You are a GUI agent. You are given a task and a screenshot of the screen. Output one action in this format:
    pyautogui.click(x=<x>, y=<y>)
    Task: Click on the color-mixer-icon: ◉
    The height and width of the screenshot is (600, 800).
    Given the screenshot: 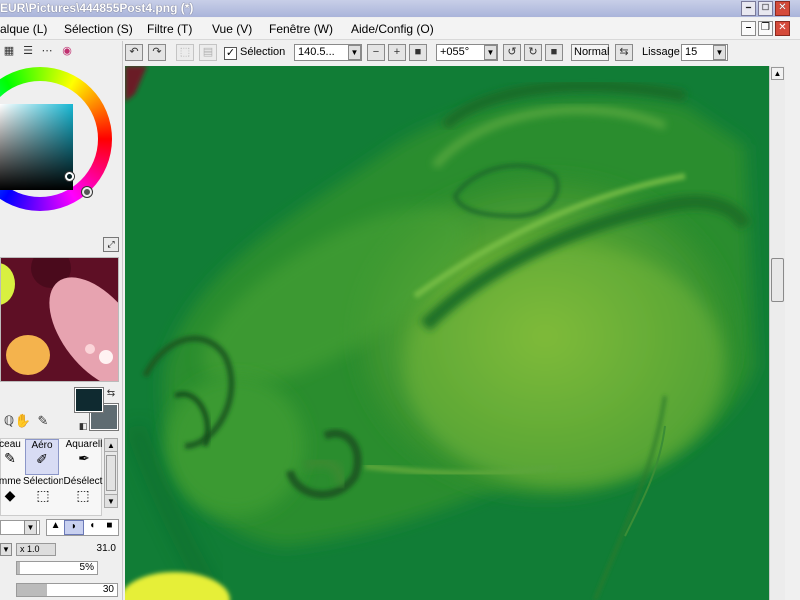 What is the action you would take?
    pyautogui.click(x=67, y=51)
    